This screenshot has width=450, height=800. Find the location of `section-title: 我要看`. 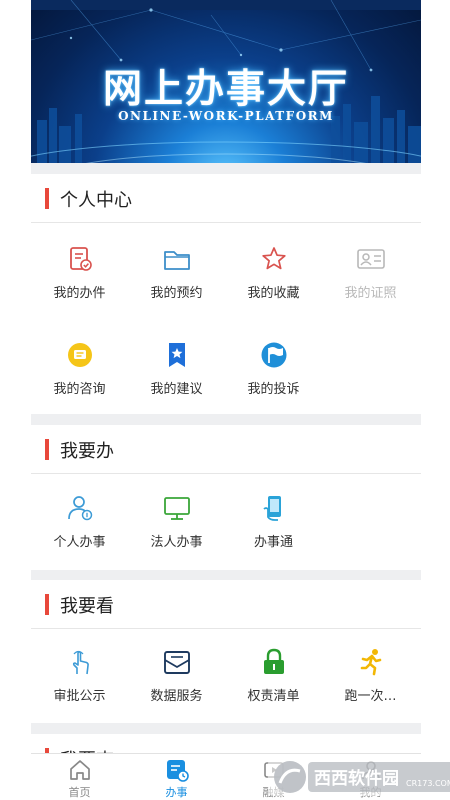

section-title: 我要看 is located at coordinates (87, 606).